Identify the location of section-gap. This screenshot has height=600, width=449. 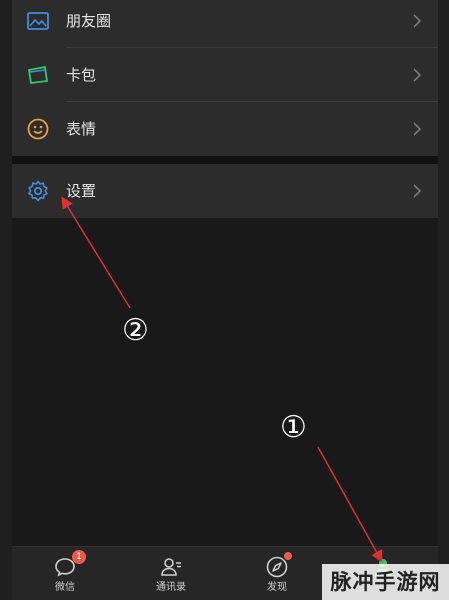
(225, 160).